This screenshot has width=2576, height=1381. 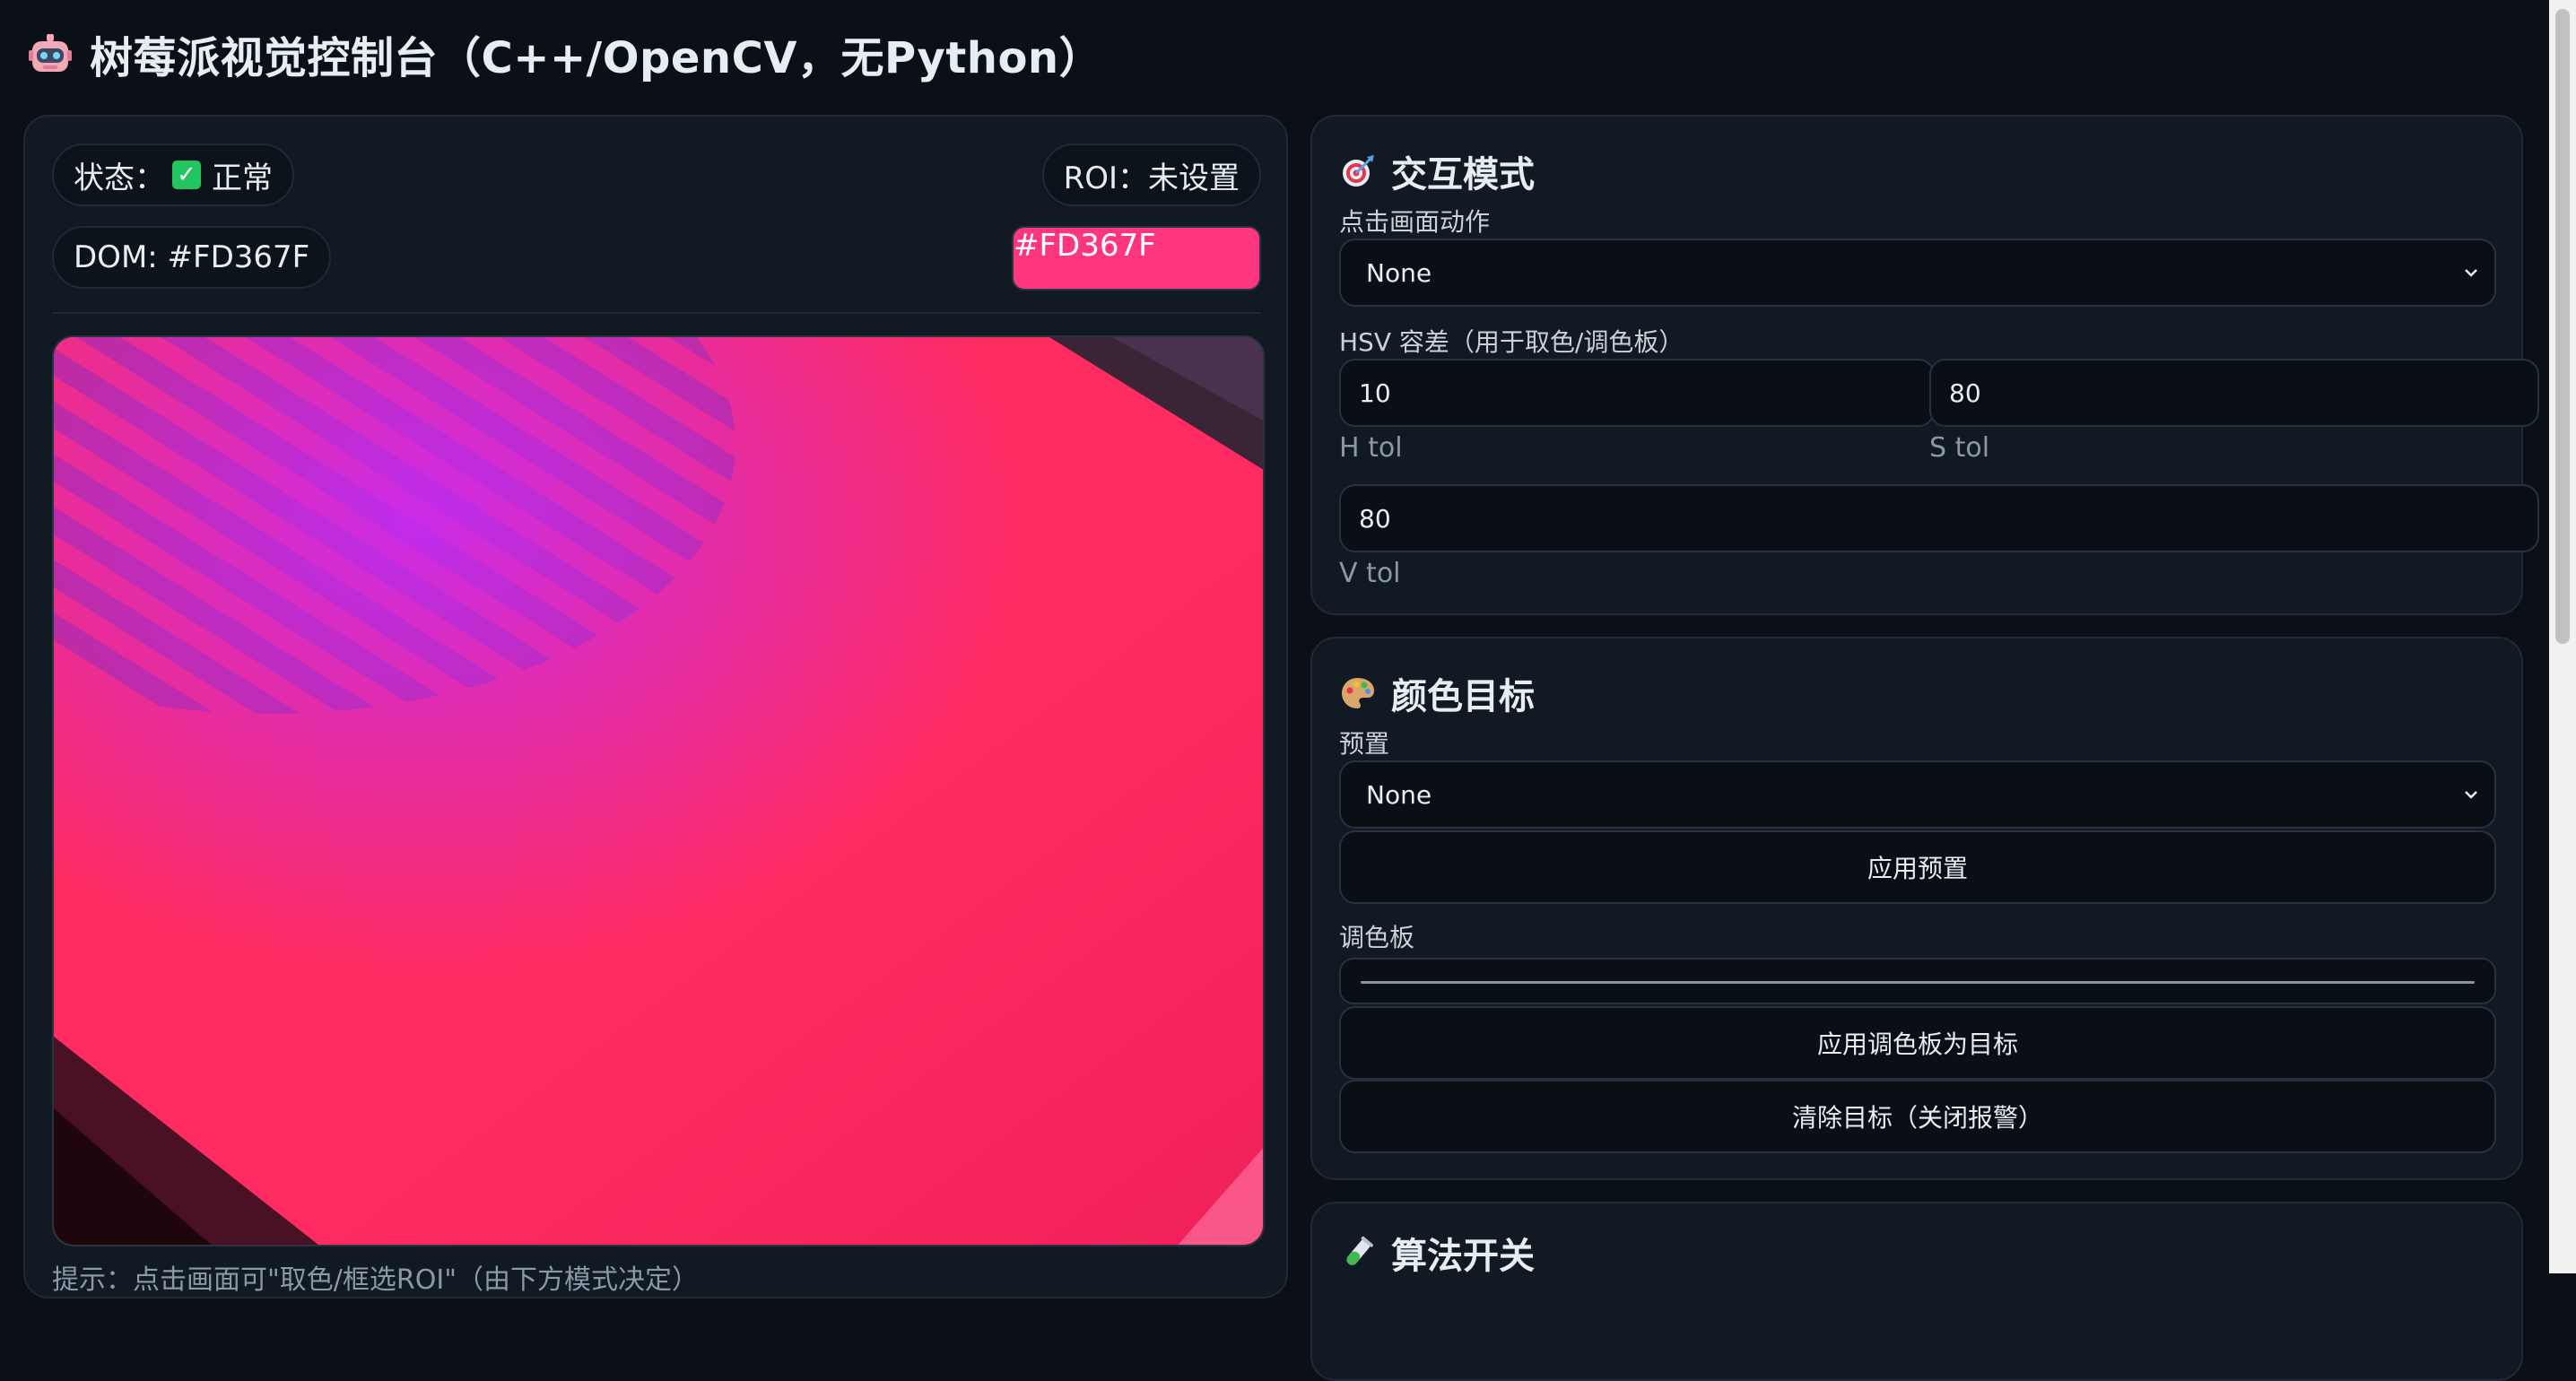 I want to click on page-header: 树莓派视觉控制台（C++/OpenCV，无Python）, so click(x=564, y=54).